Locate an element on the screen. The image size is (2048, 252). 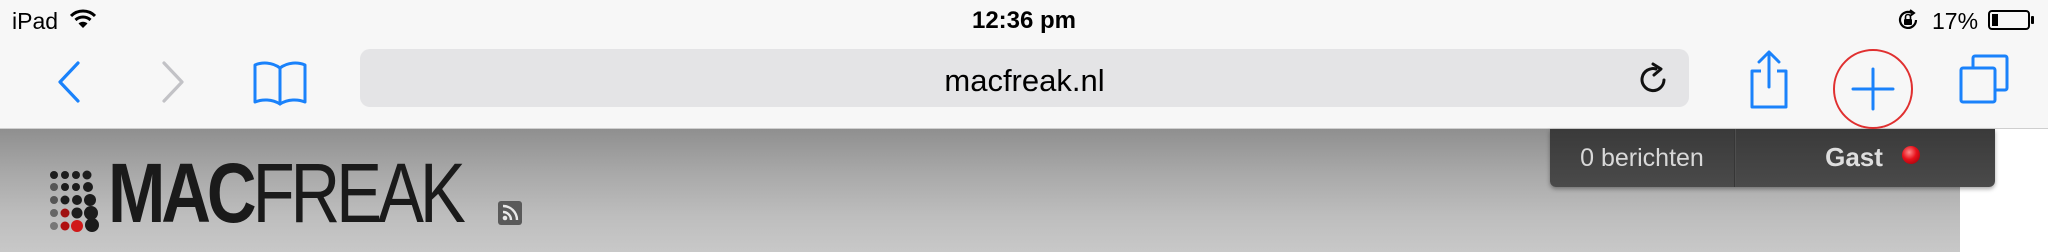
reload-icon is located at coordinates (1653, 77).